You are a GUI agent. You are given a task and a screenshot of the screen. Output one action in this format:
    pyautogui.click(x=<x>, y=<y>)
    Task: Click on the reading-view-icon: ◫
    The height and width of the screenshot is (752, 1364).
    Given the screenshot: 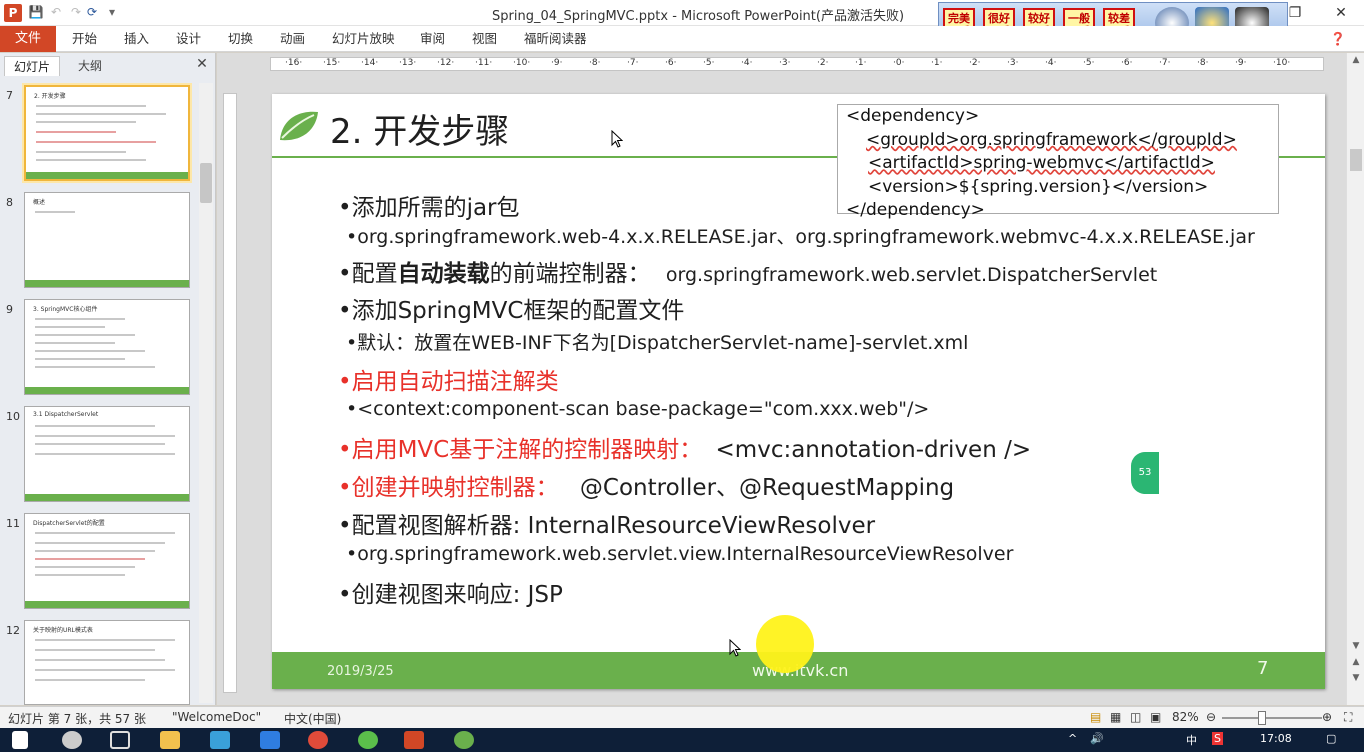 What is the action you would take?
    pyautogui.click(x=1135, y=717)
    